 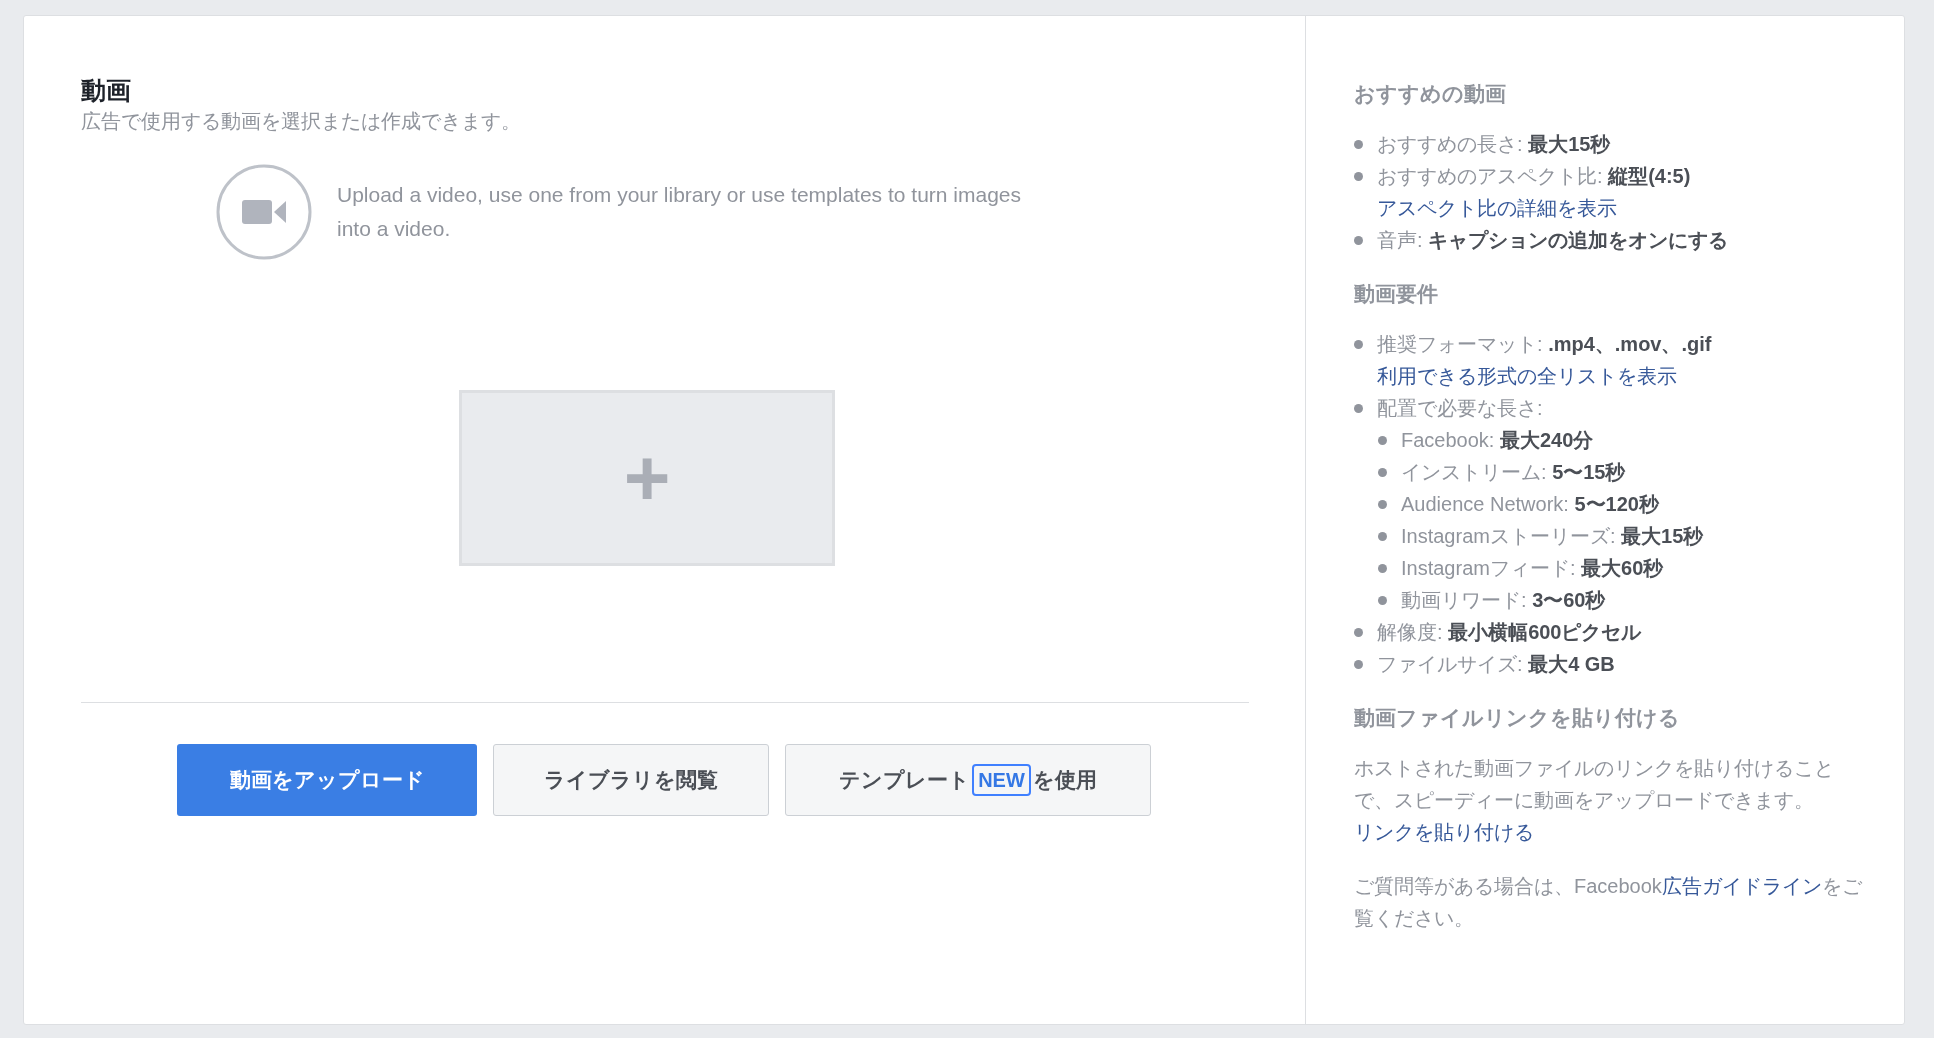 I want to click on template-button: テンプレート NEW を使用, so click(x=968, y=780).